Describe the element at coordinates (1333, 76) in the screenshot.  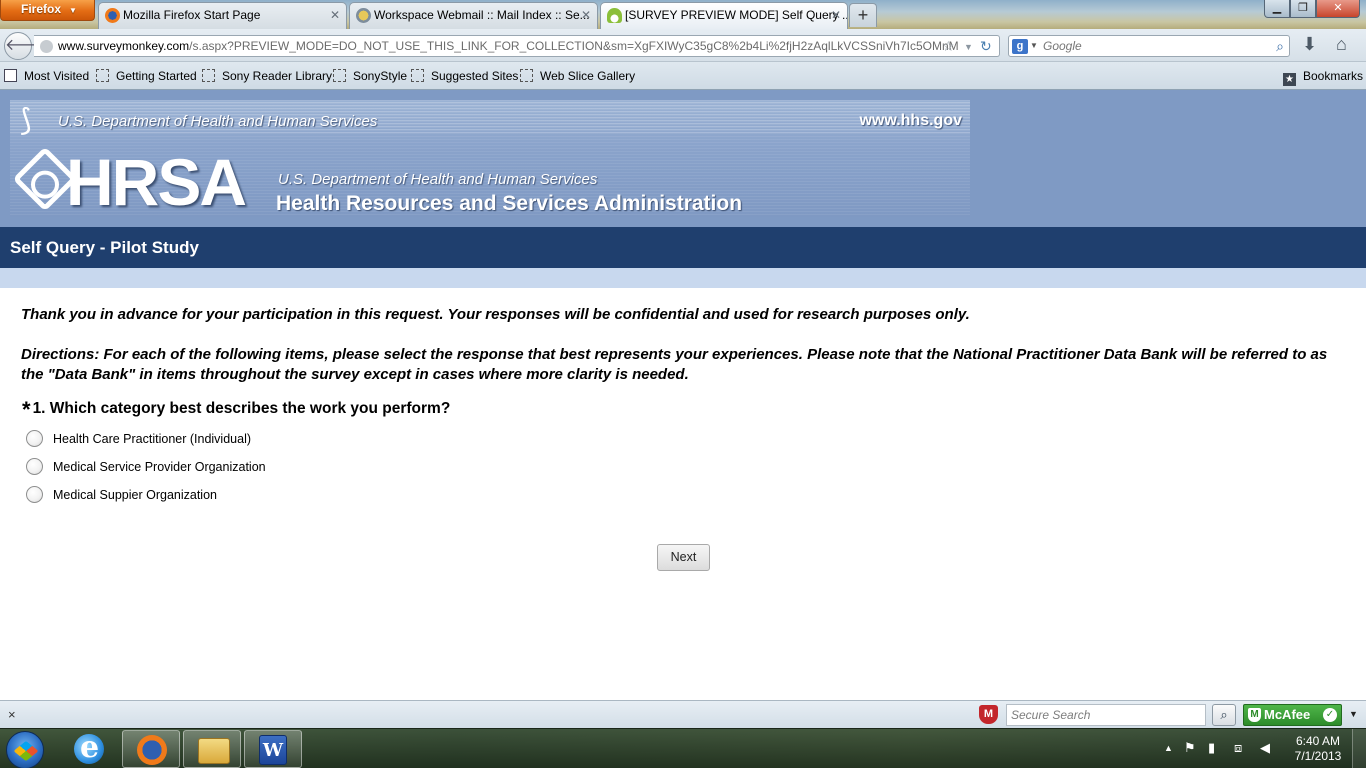
I see `bookmarks-menu-label: Bookmarks` at that location.